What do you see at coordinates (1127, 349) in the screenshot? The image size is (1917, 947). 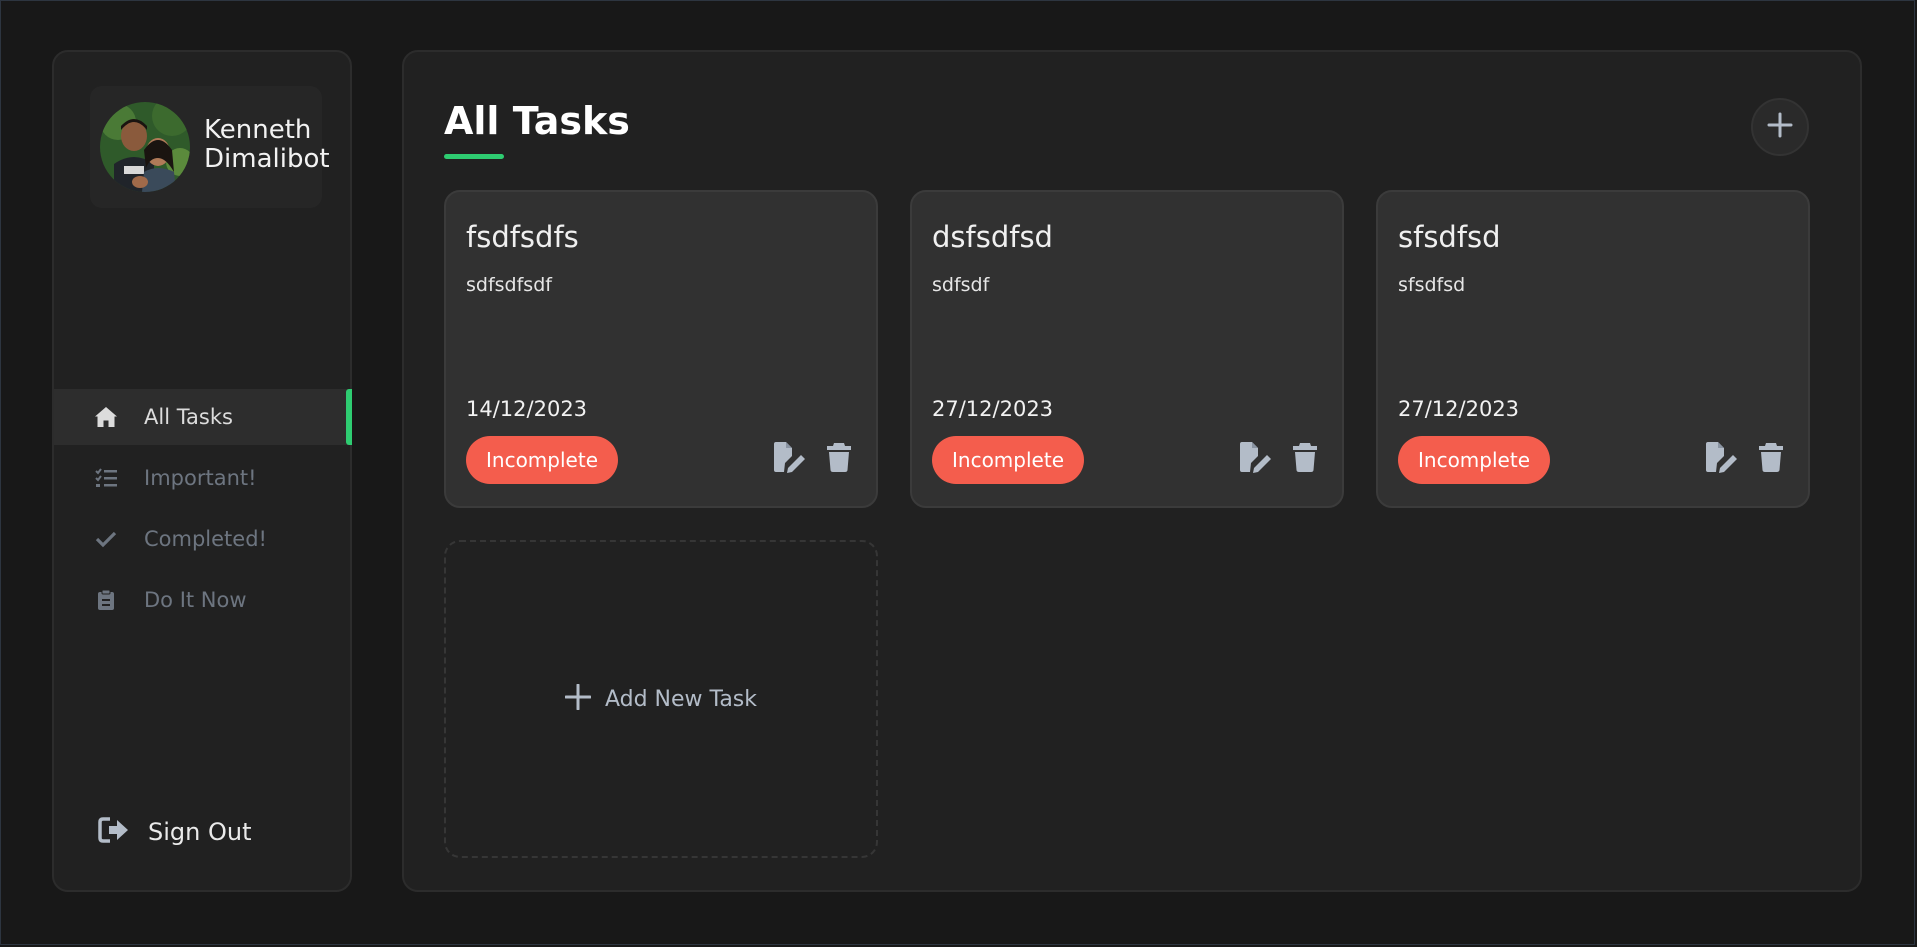 I see `task-card: dsfsdfsd sdfsdf 27/12/2023 Incomplete` at bounding box center [1127, 349].